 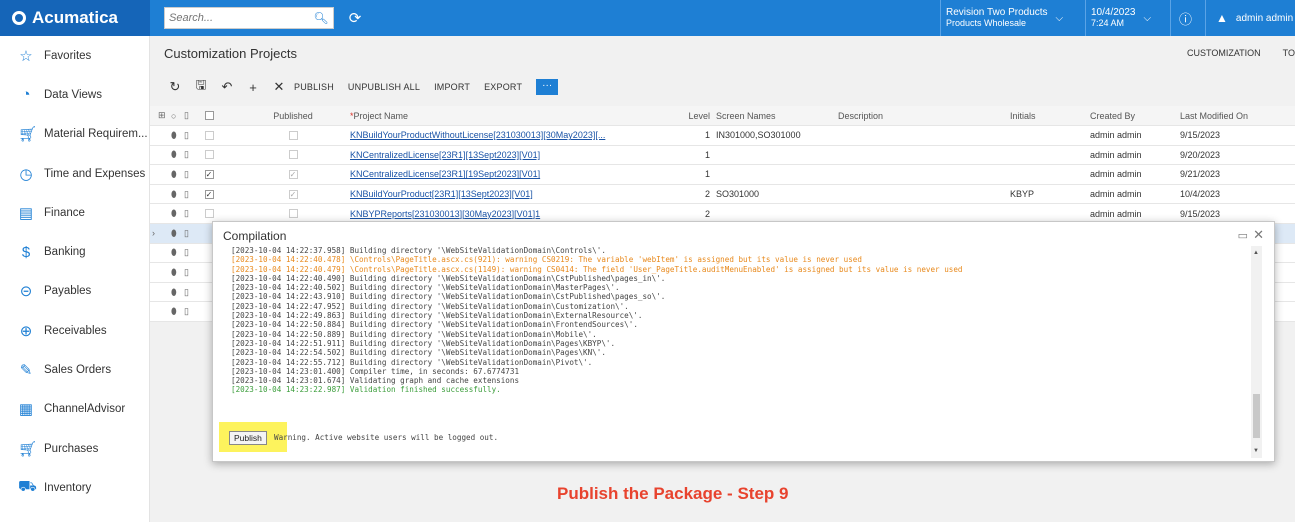 What do you see at coordinates (74, 448) in the screenshot?
I see `sidebar-item-purchases: 🛒︎ Purchases` at bounding box center [74, 448].